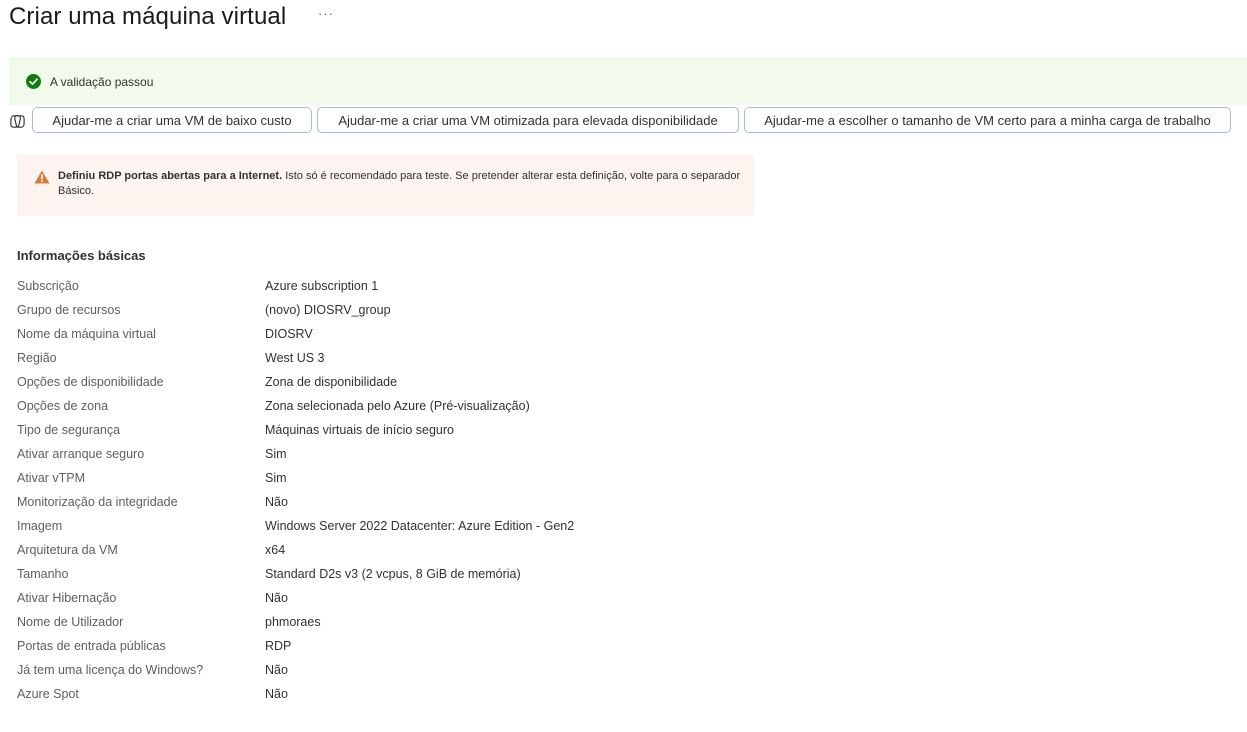 The width and height of the screenshot is (1247, 732). I want to click on summary-label: Nome da máquina virtual, so click(86, 334).